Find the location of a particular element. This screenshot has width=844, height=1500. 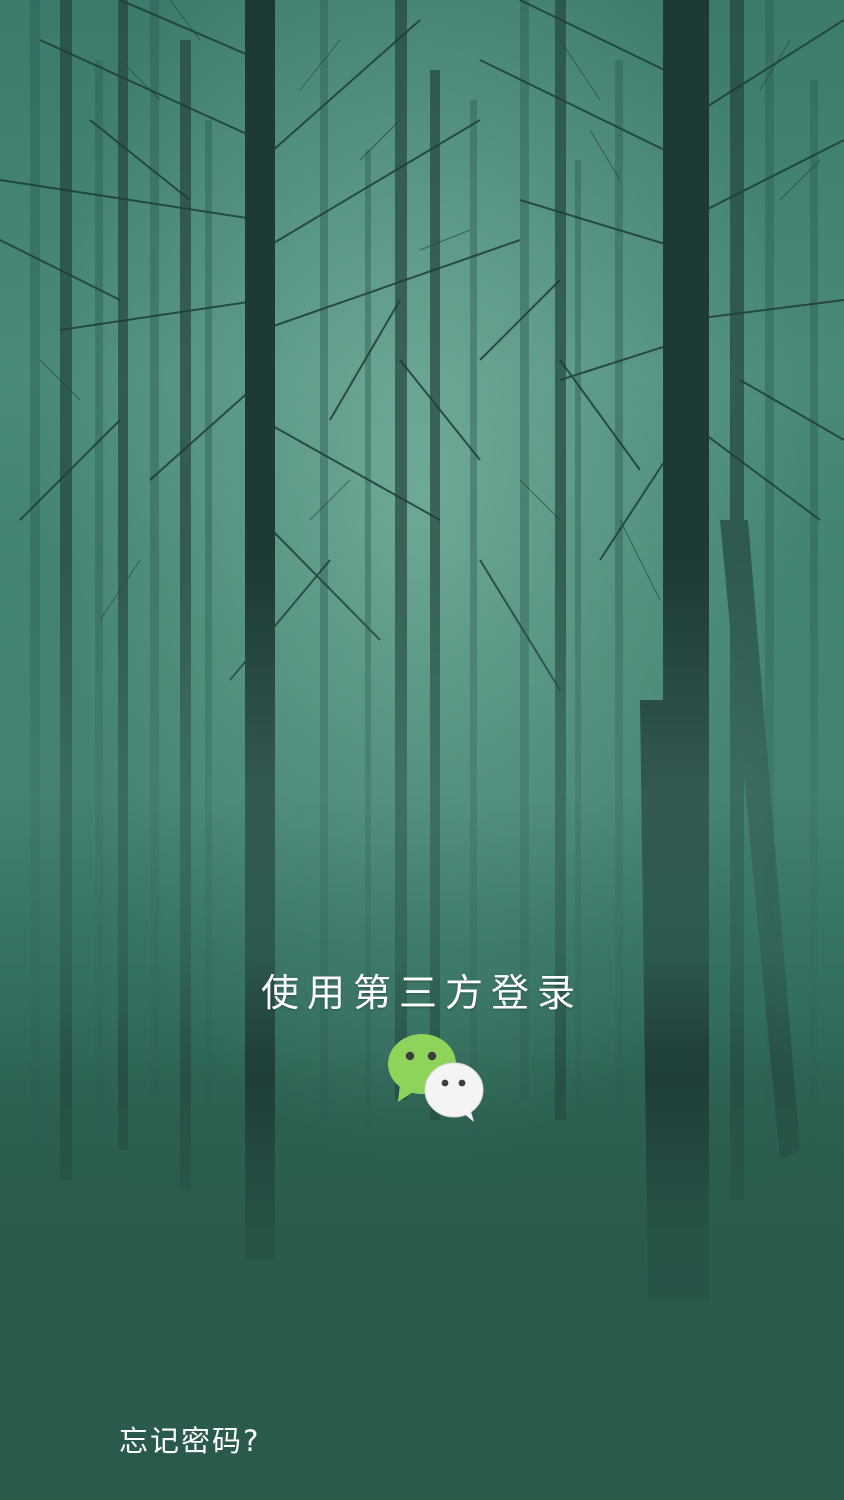

wechat-icon is located at coordinates (436, 1078).